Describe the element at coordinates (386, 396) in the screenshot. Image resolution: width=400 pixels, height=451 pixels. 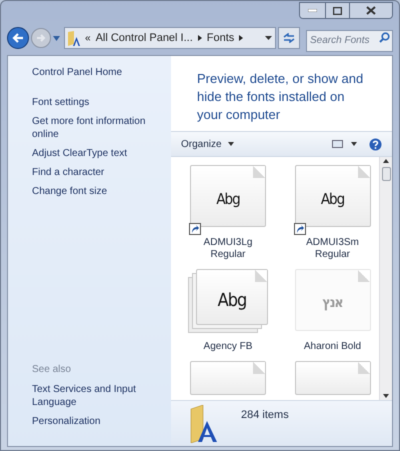
I see `scroll-down-arrow-icon` at that location.